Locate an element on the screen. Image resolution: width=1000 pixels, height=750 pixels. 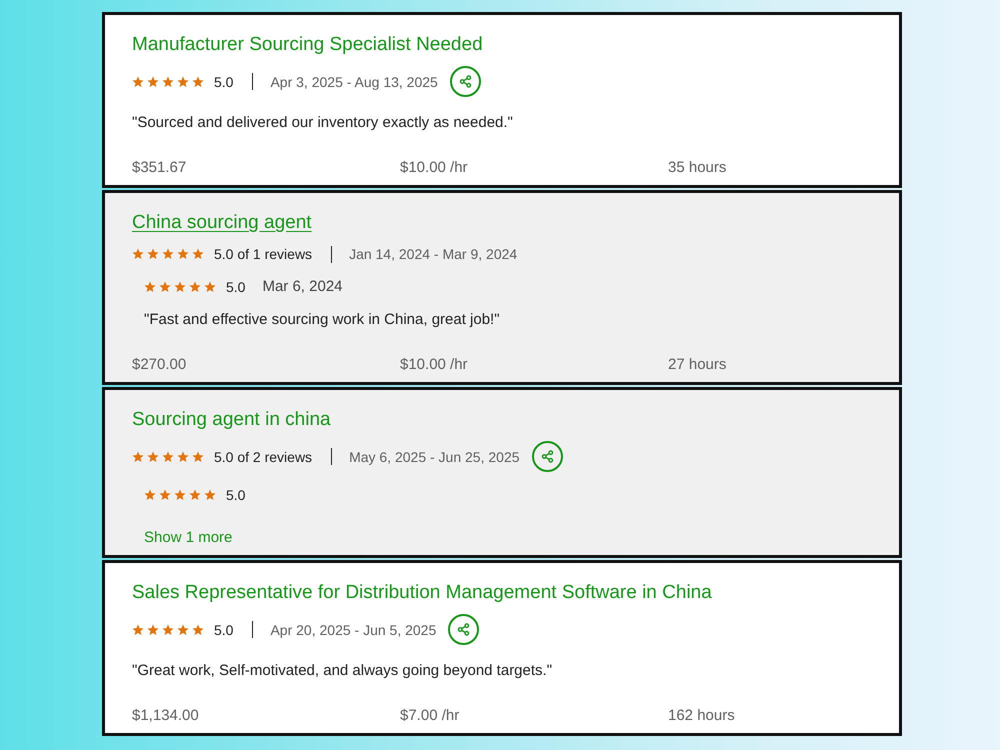
job-title-link: China sourcing agent is located at coordinates (222, 223).